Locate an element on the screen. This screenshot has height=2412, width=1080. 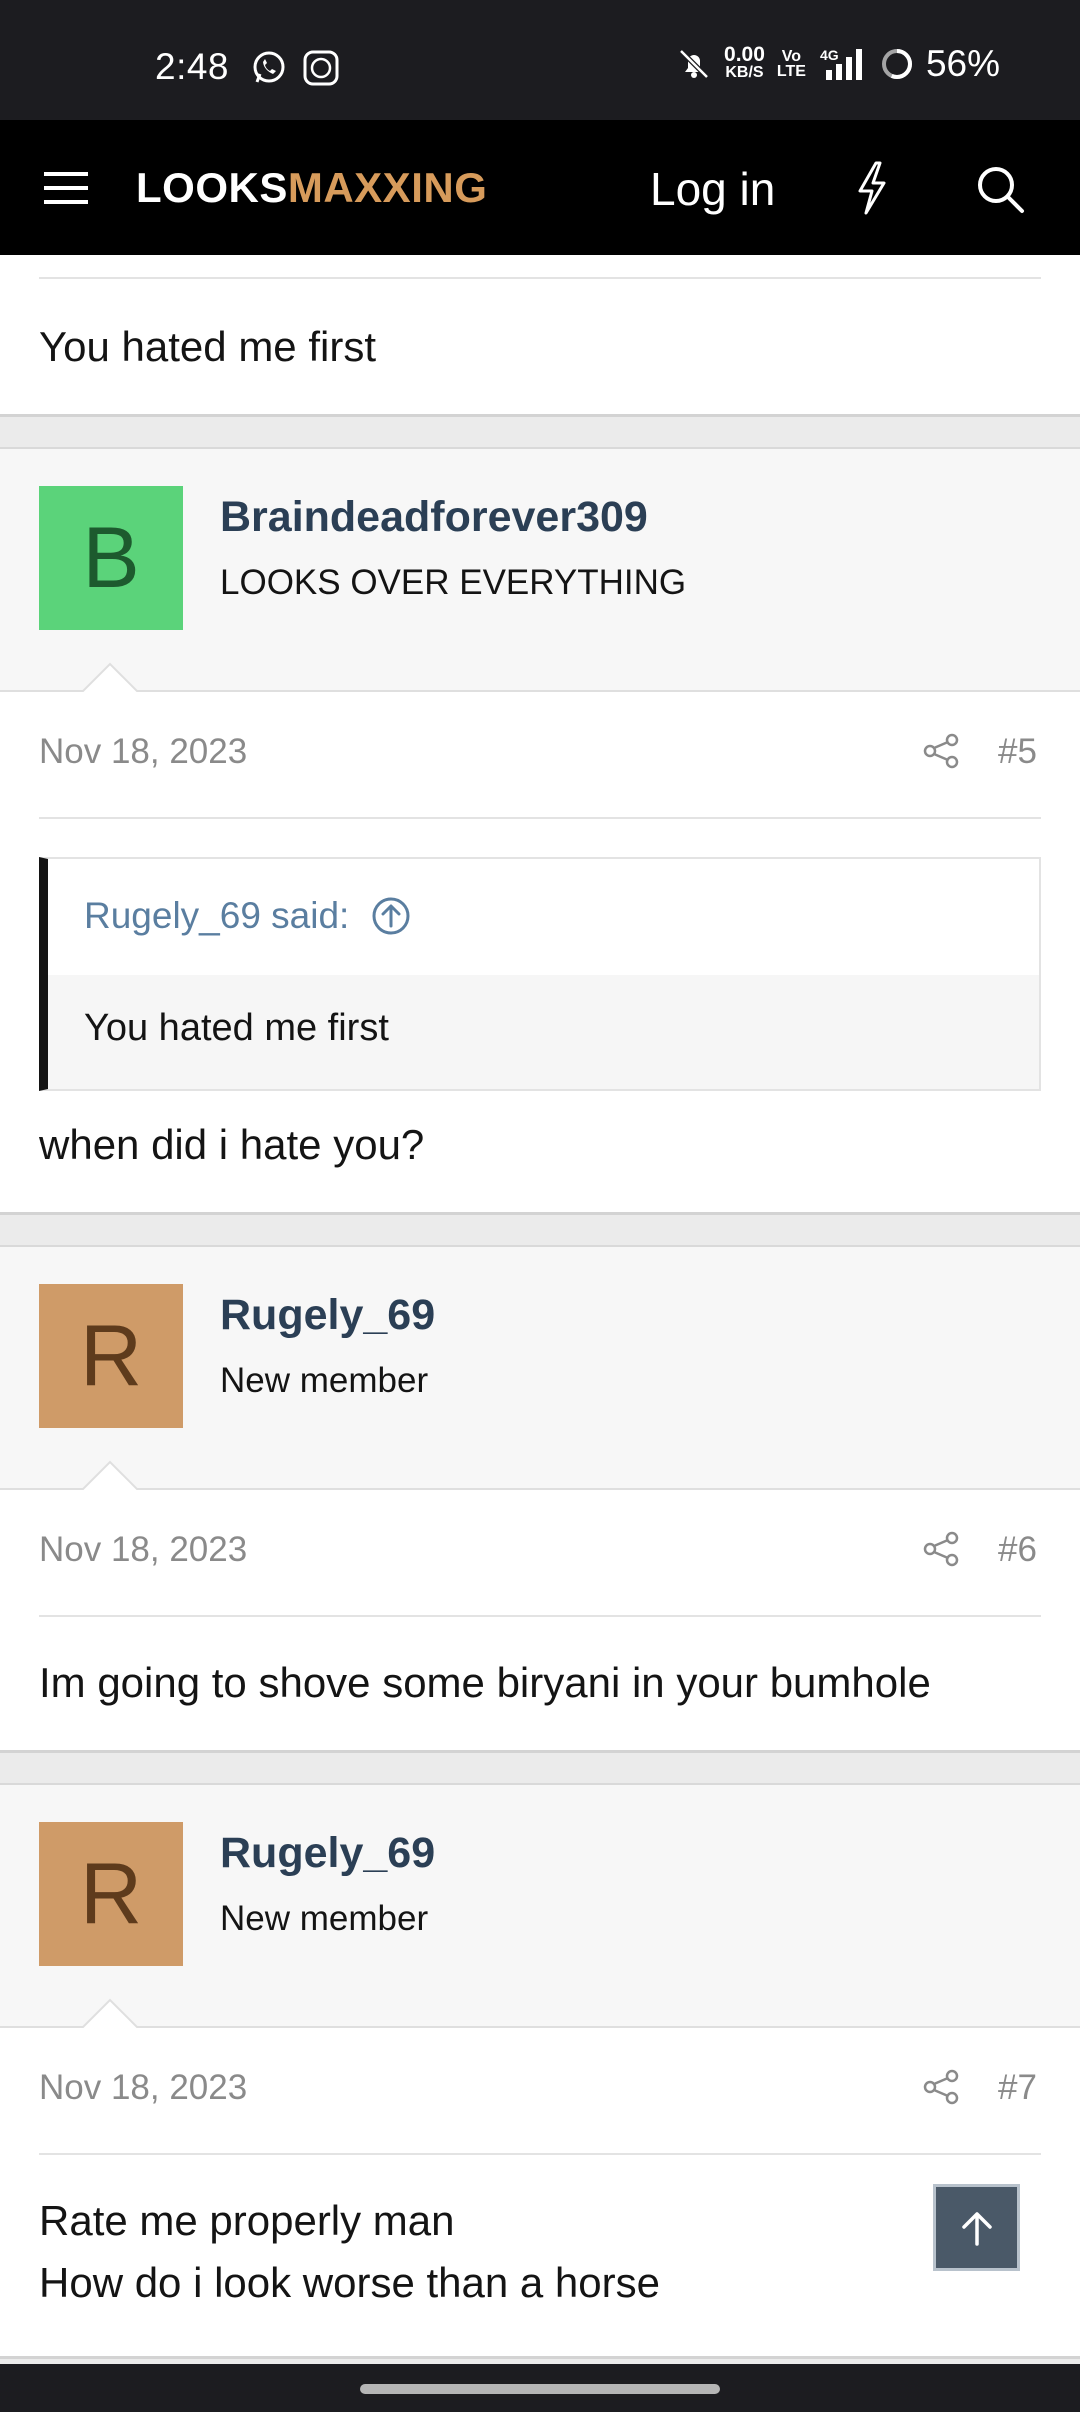
battery-ring-icon is located at coordinates (896, 64).